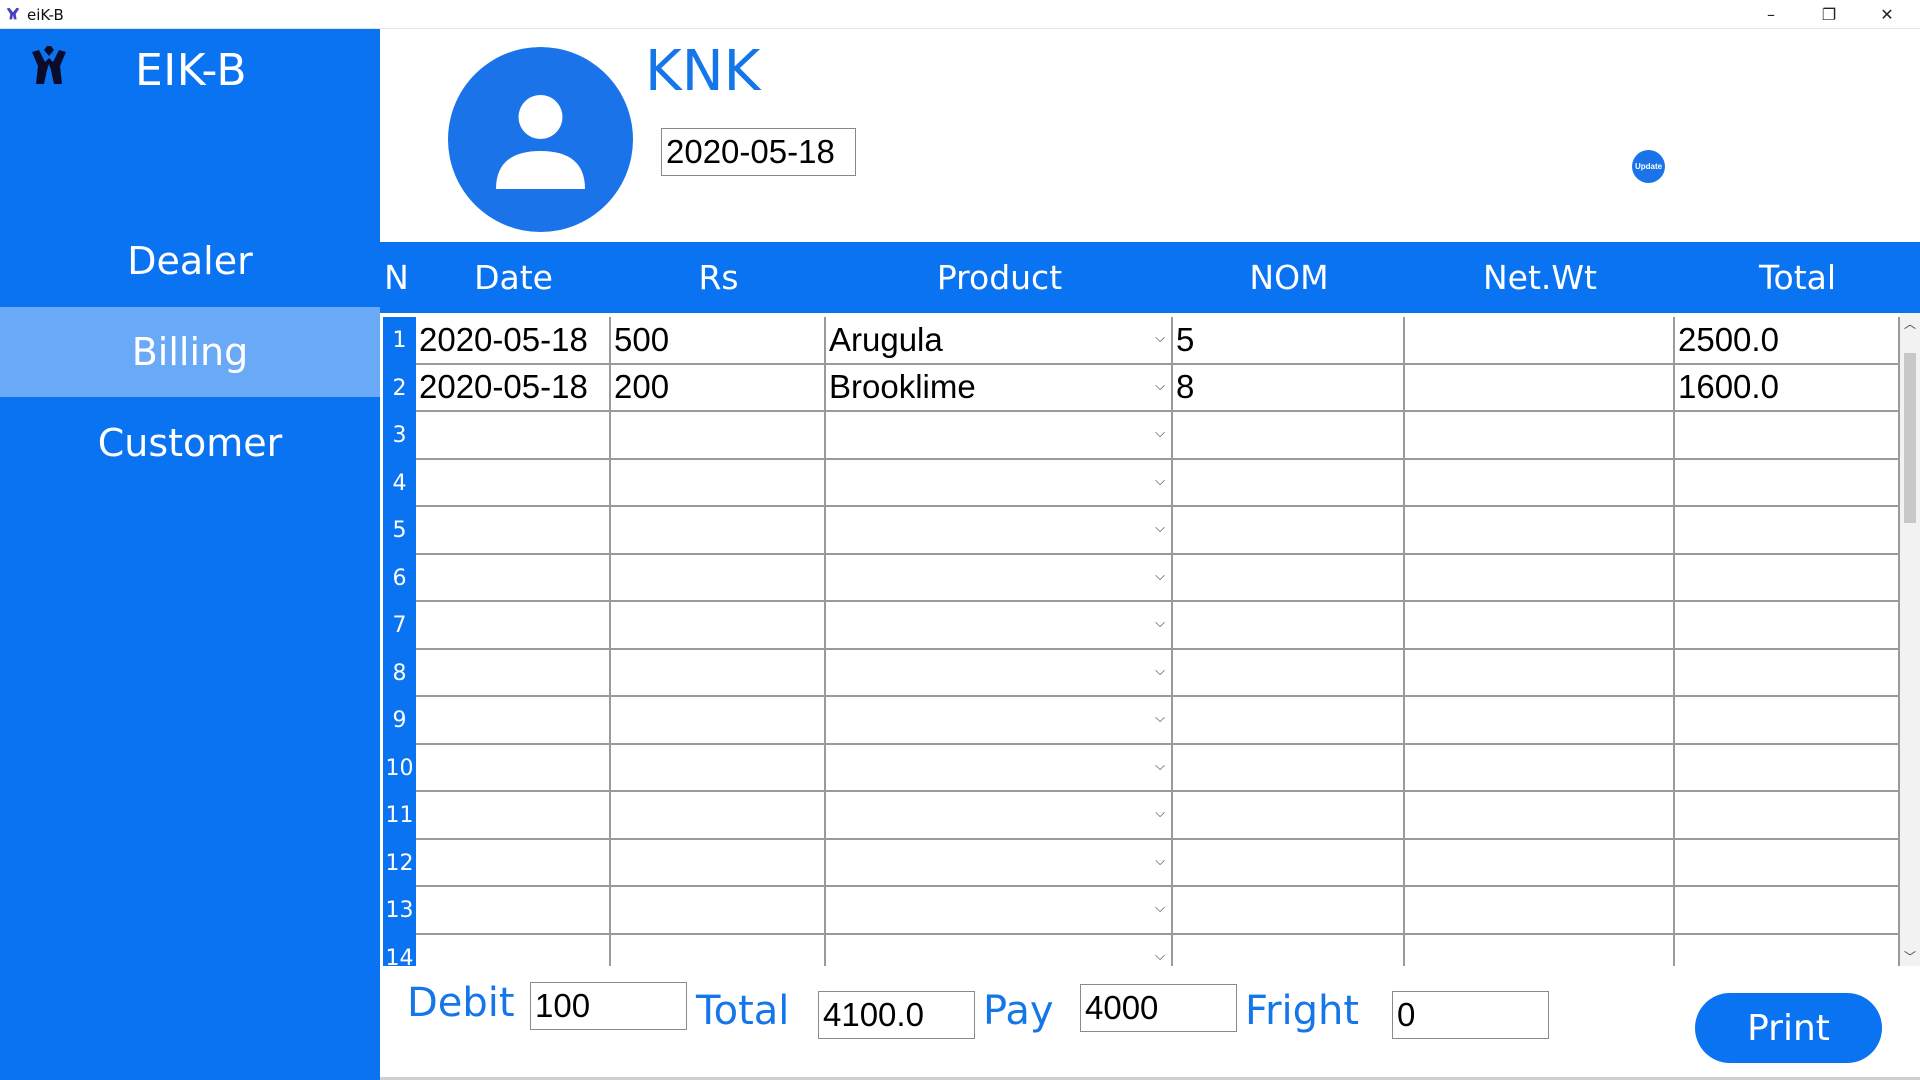 This screenshot has width=1920, height=1080. What do you see at coordinates (1787, 341) in the screenshot?
I see `cell-total: 2500.0` at bounding box center [1787, 341].